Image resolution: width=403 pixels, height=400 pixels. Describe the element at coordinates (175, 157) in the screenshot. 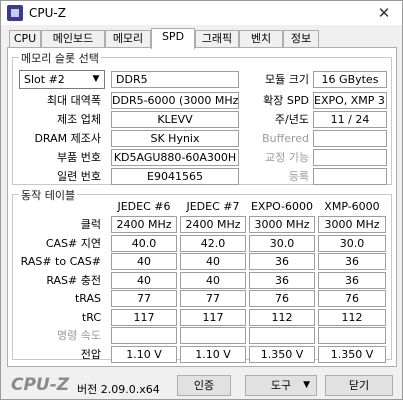

I see `part-number-field: KD5AGU880-60A300H` at that location.